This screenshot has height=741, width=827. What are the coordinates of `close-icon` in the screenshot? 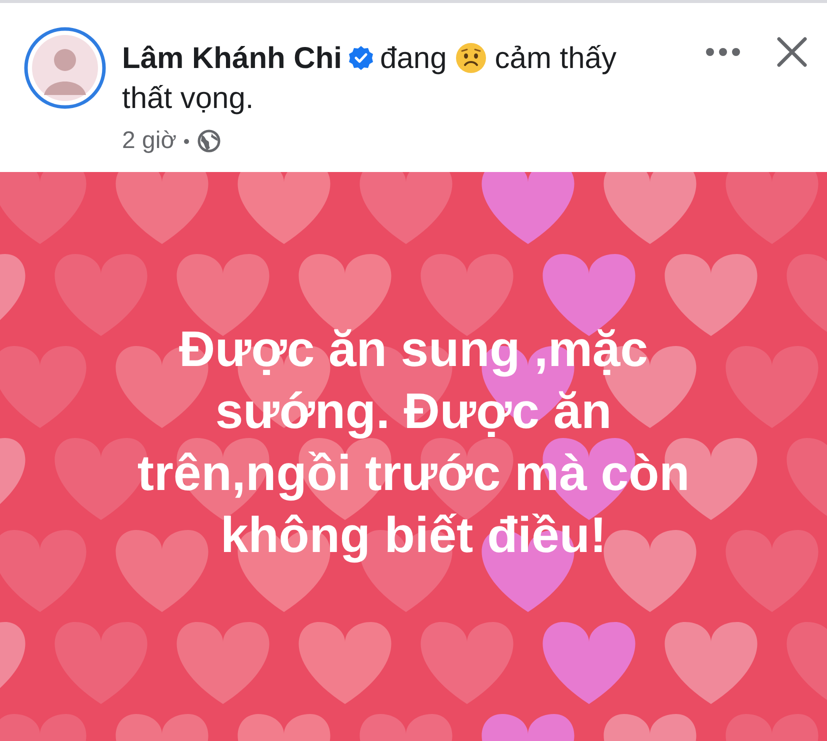 It's located at (792, 52).